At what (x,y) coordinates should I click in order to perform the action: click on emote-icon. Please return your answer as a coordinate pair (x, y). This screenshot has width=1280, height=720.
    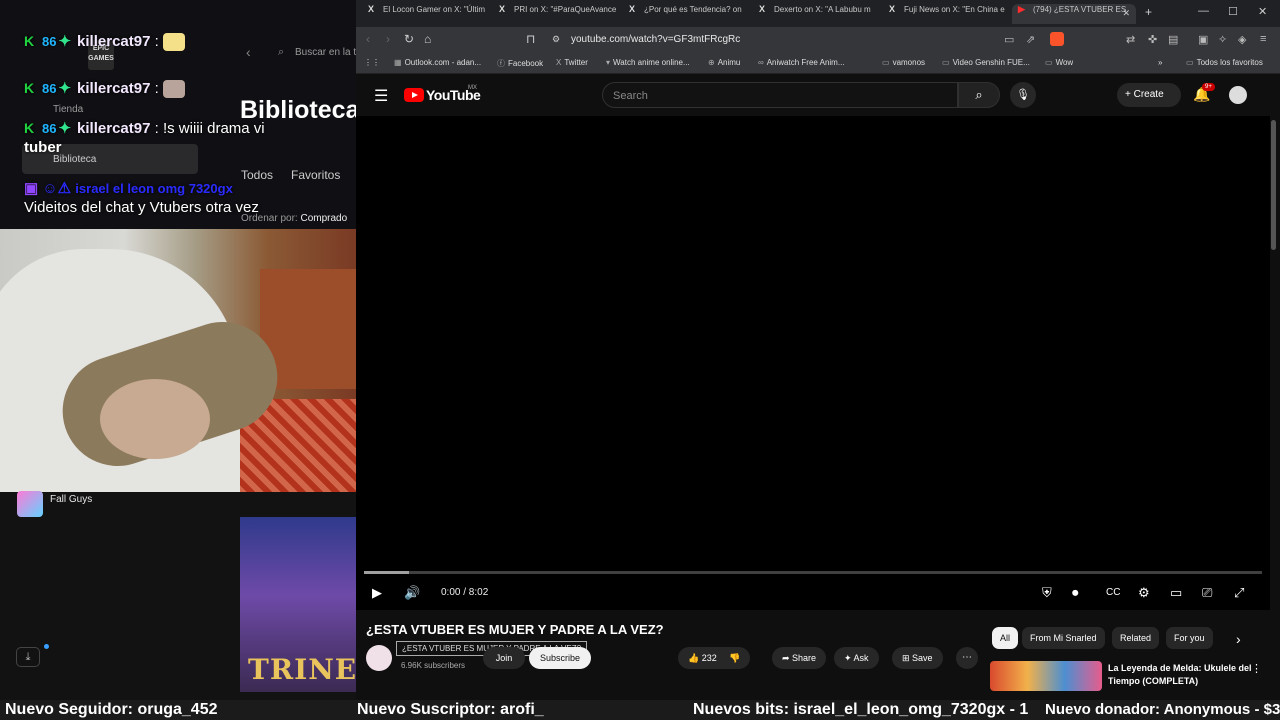
    Looking at the image, I should click on (173, 89).